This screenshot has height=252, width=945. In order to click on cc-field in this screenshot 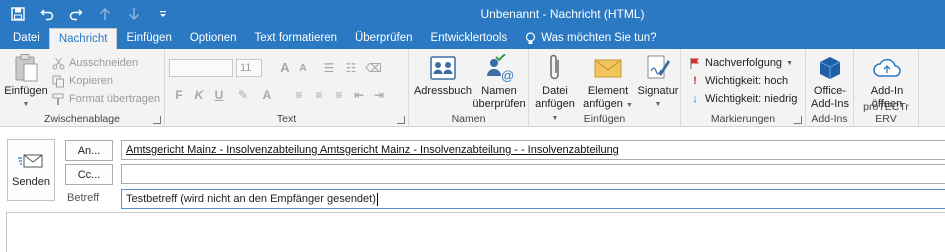, I will do `click(533, 174)`.